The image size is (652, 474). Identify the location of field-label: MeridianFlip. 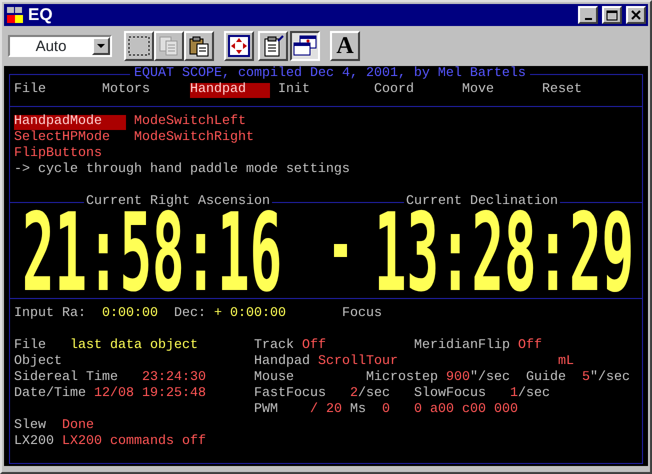
(462, 346).